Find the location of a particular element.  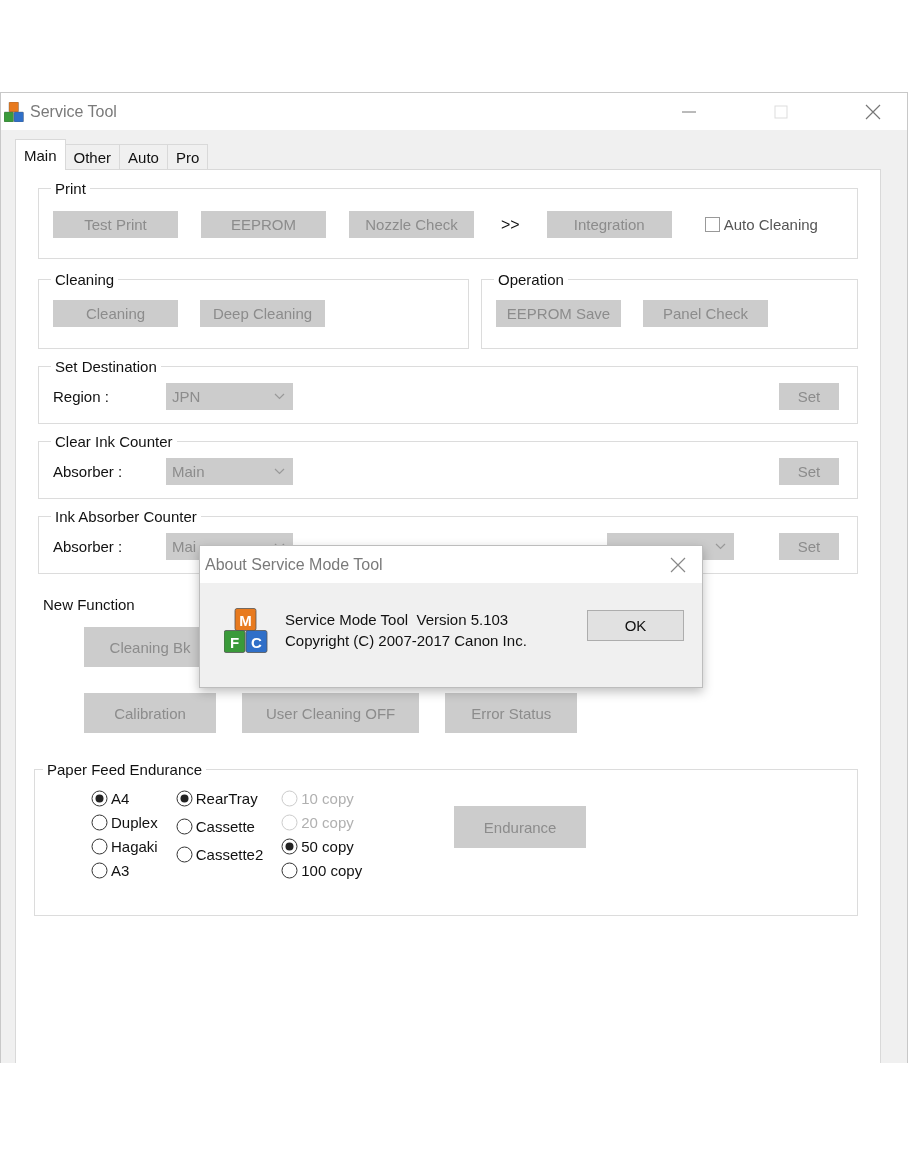

radio-label: 100 copy is located at coordinates (332, 870).